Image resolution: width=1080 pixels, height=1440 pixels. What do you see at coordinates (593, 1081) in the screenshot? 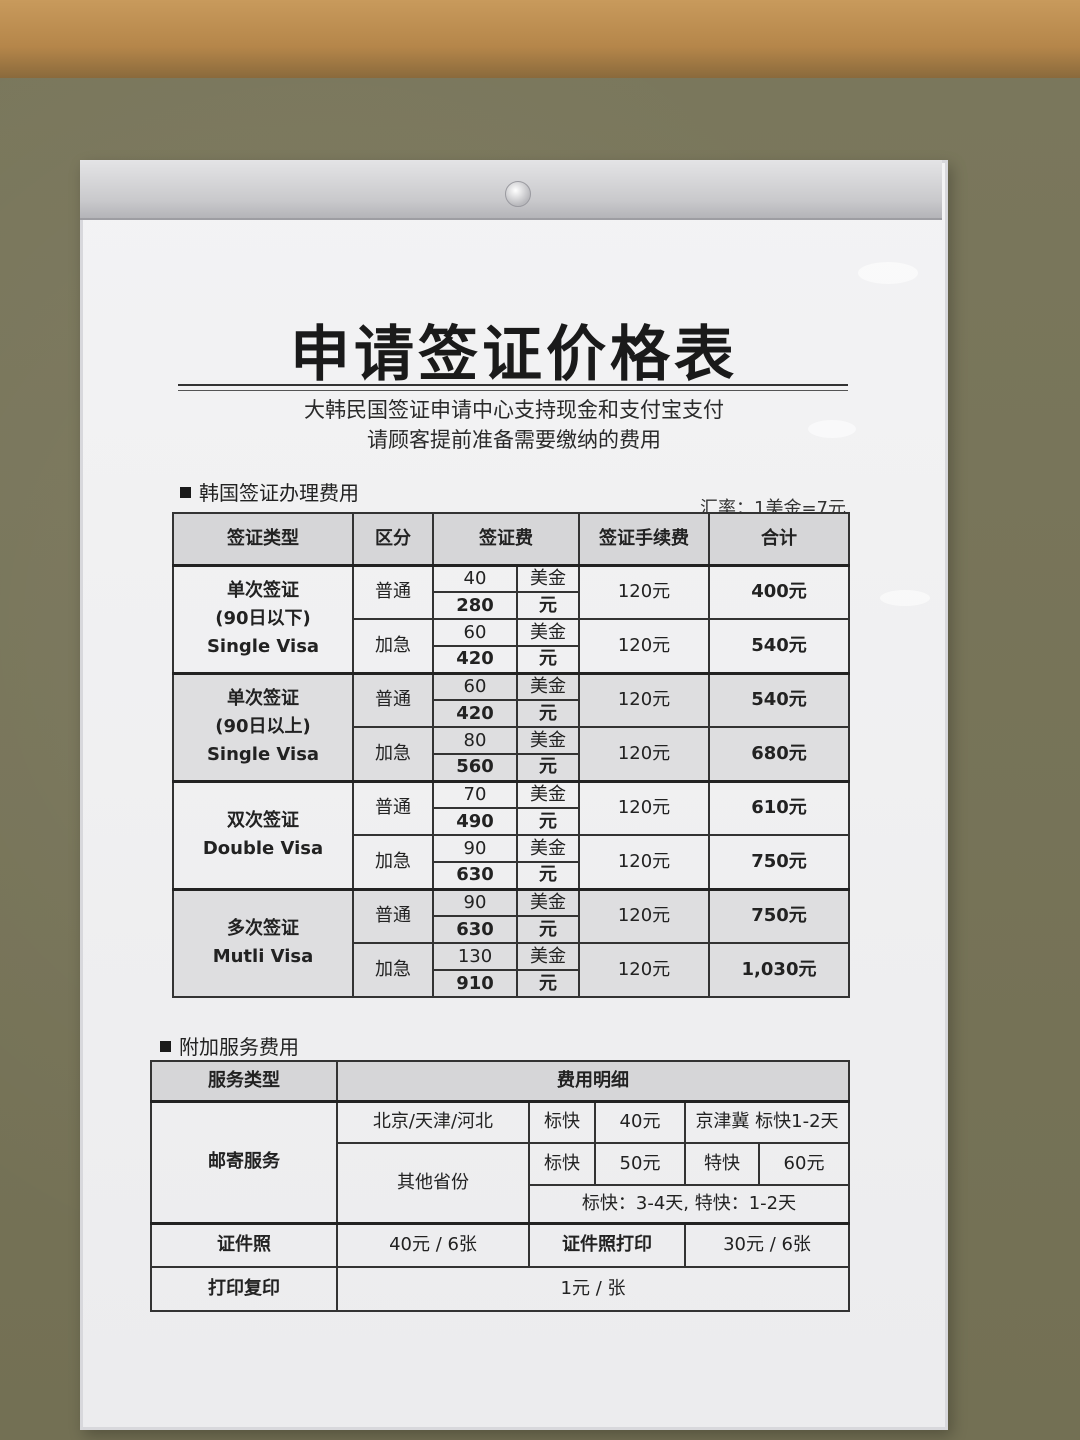
I see `column-header: 费用明细` at bounding box center [593, 1081].